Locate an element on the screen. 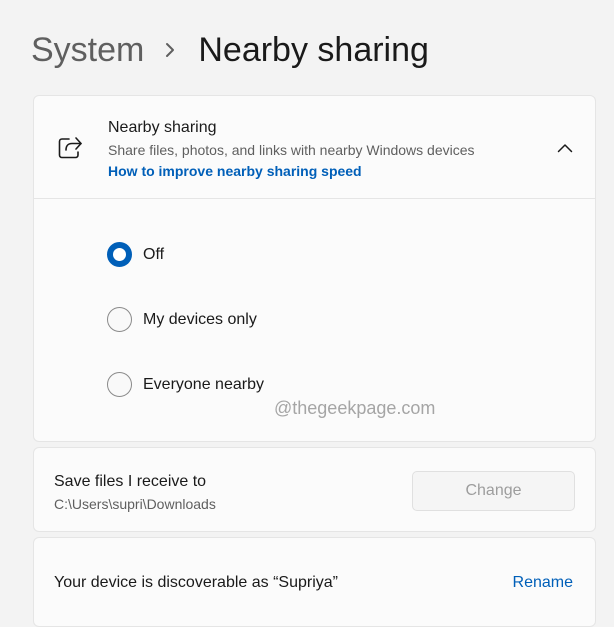 The height and width of the screenshot is (627, 614). share-icon is located at coordinates (70, 147).